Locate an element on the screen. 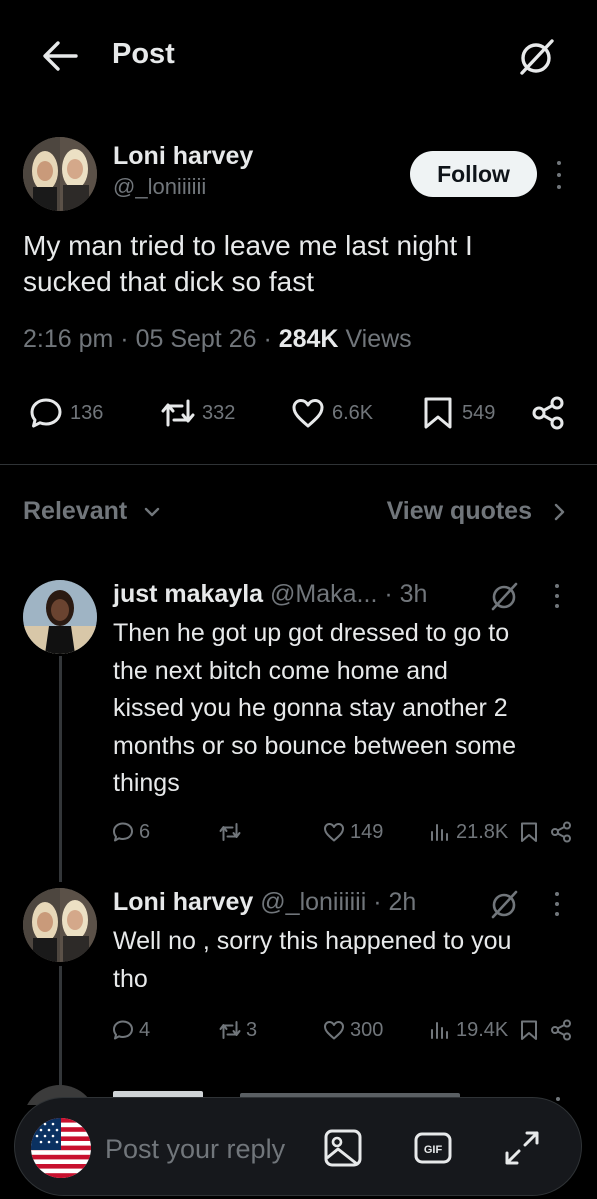 The width and height of the screenshot is (597, 1199). views-count: 21.8K is located at coordinates (482, 831).